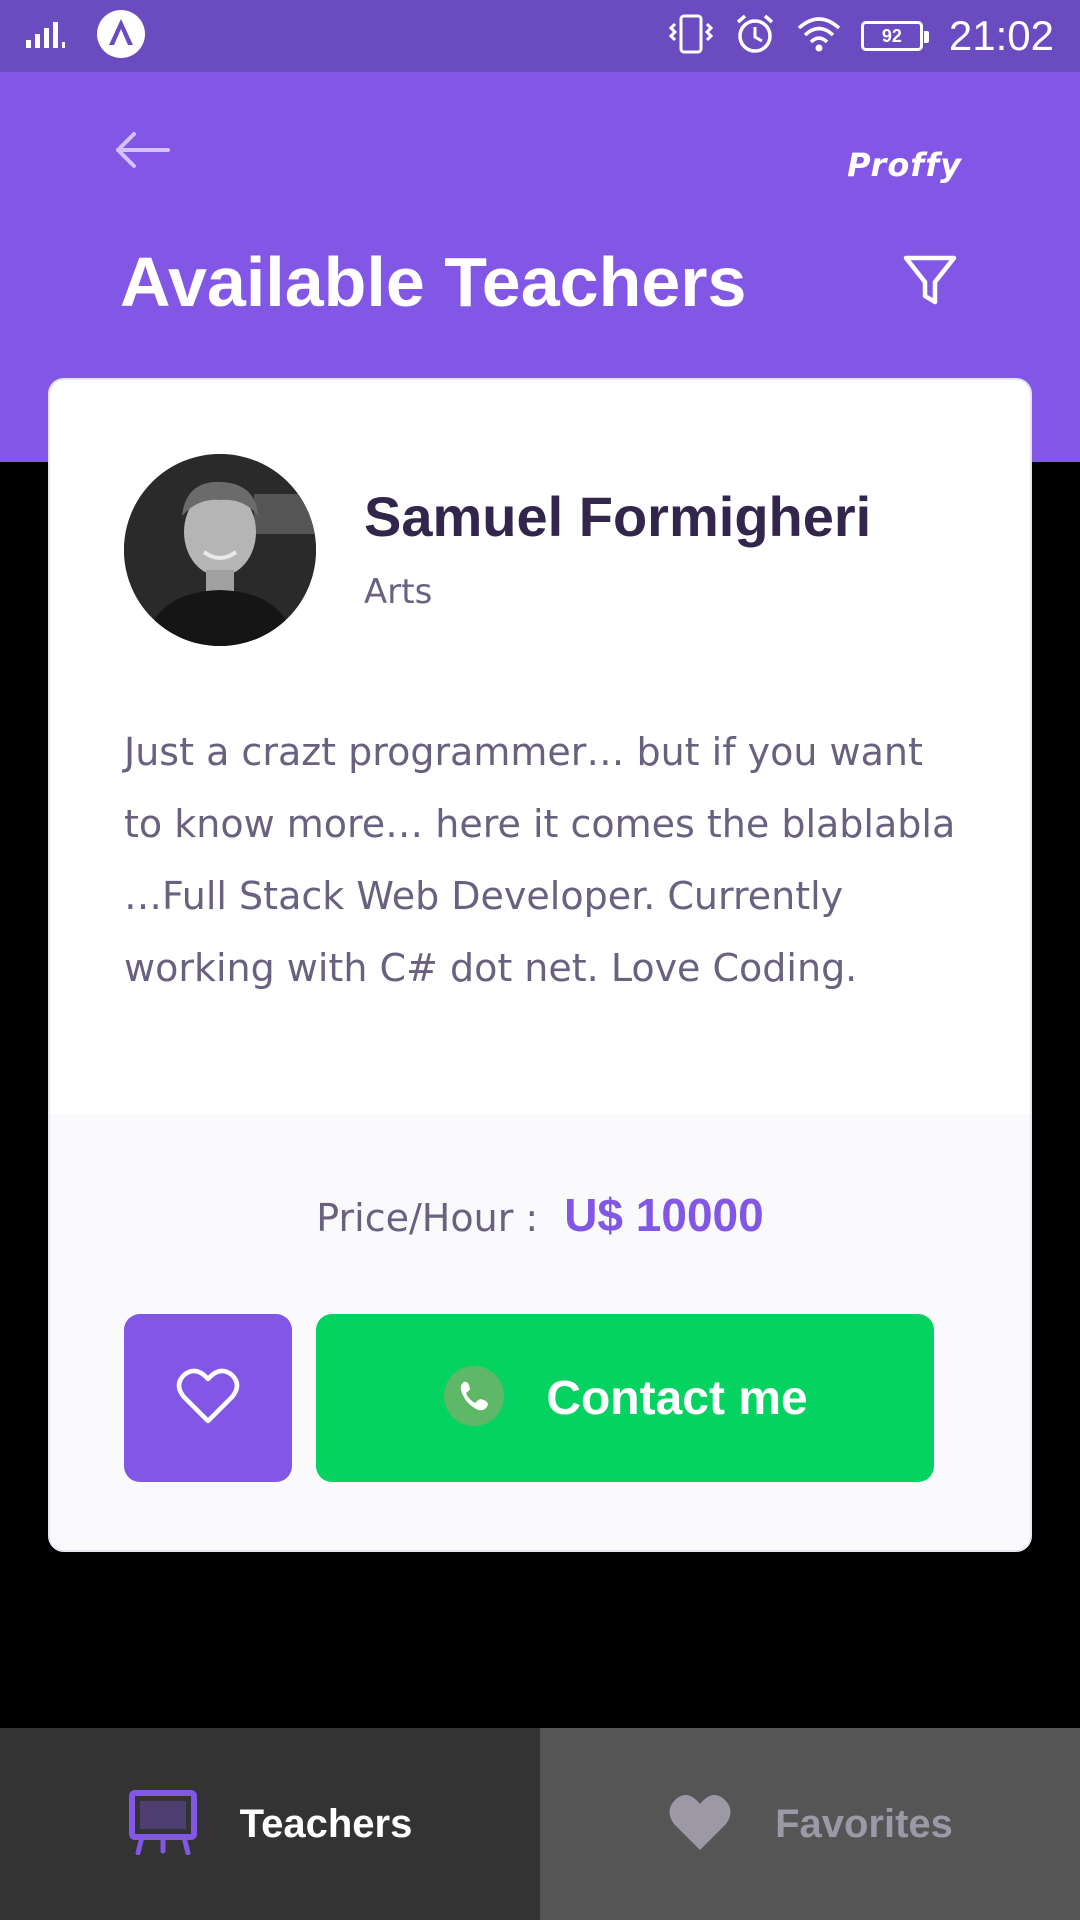  I want to click on heart-outline-icon, so click(208, 1398).